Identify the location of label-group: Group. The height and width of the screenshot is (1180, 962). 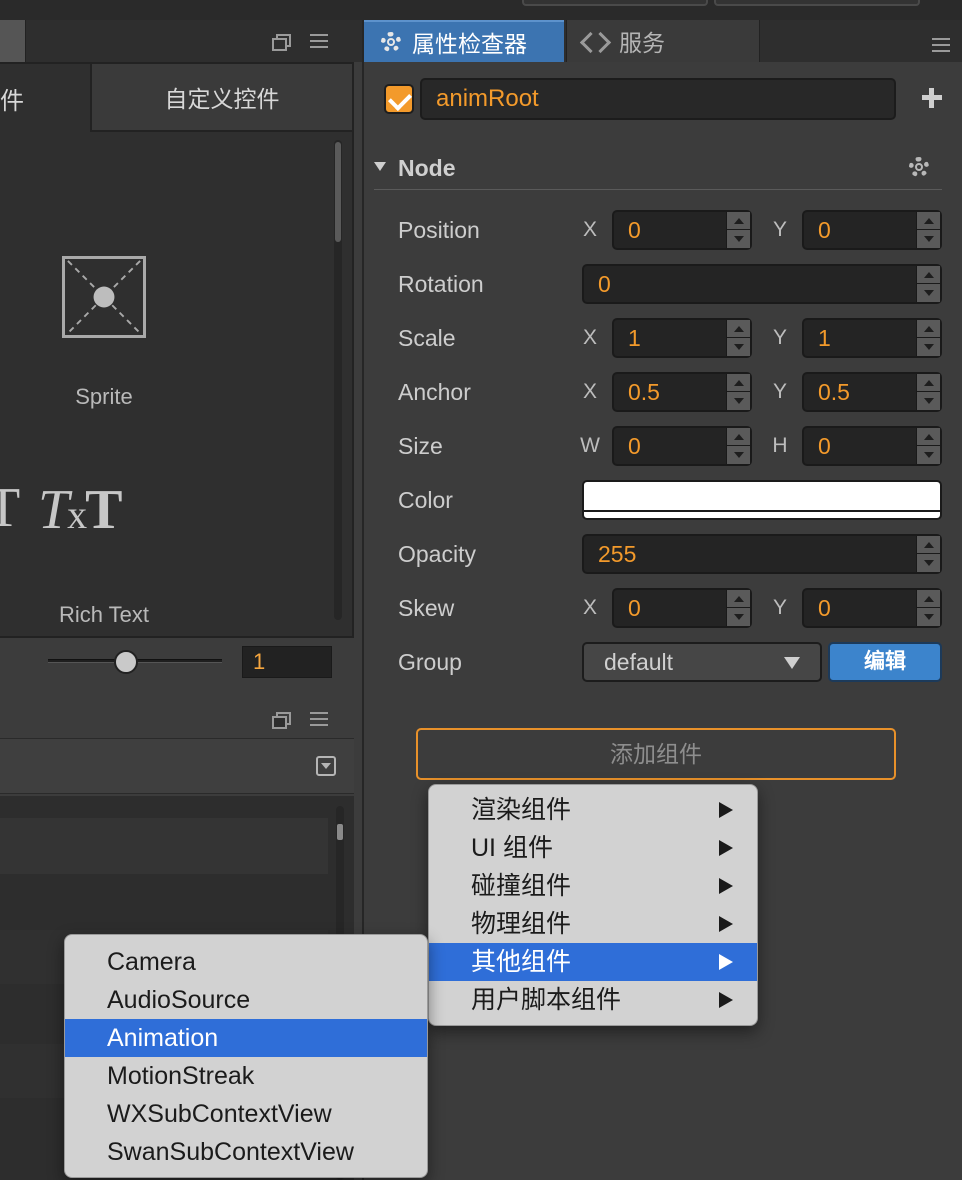
(430, 662).